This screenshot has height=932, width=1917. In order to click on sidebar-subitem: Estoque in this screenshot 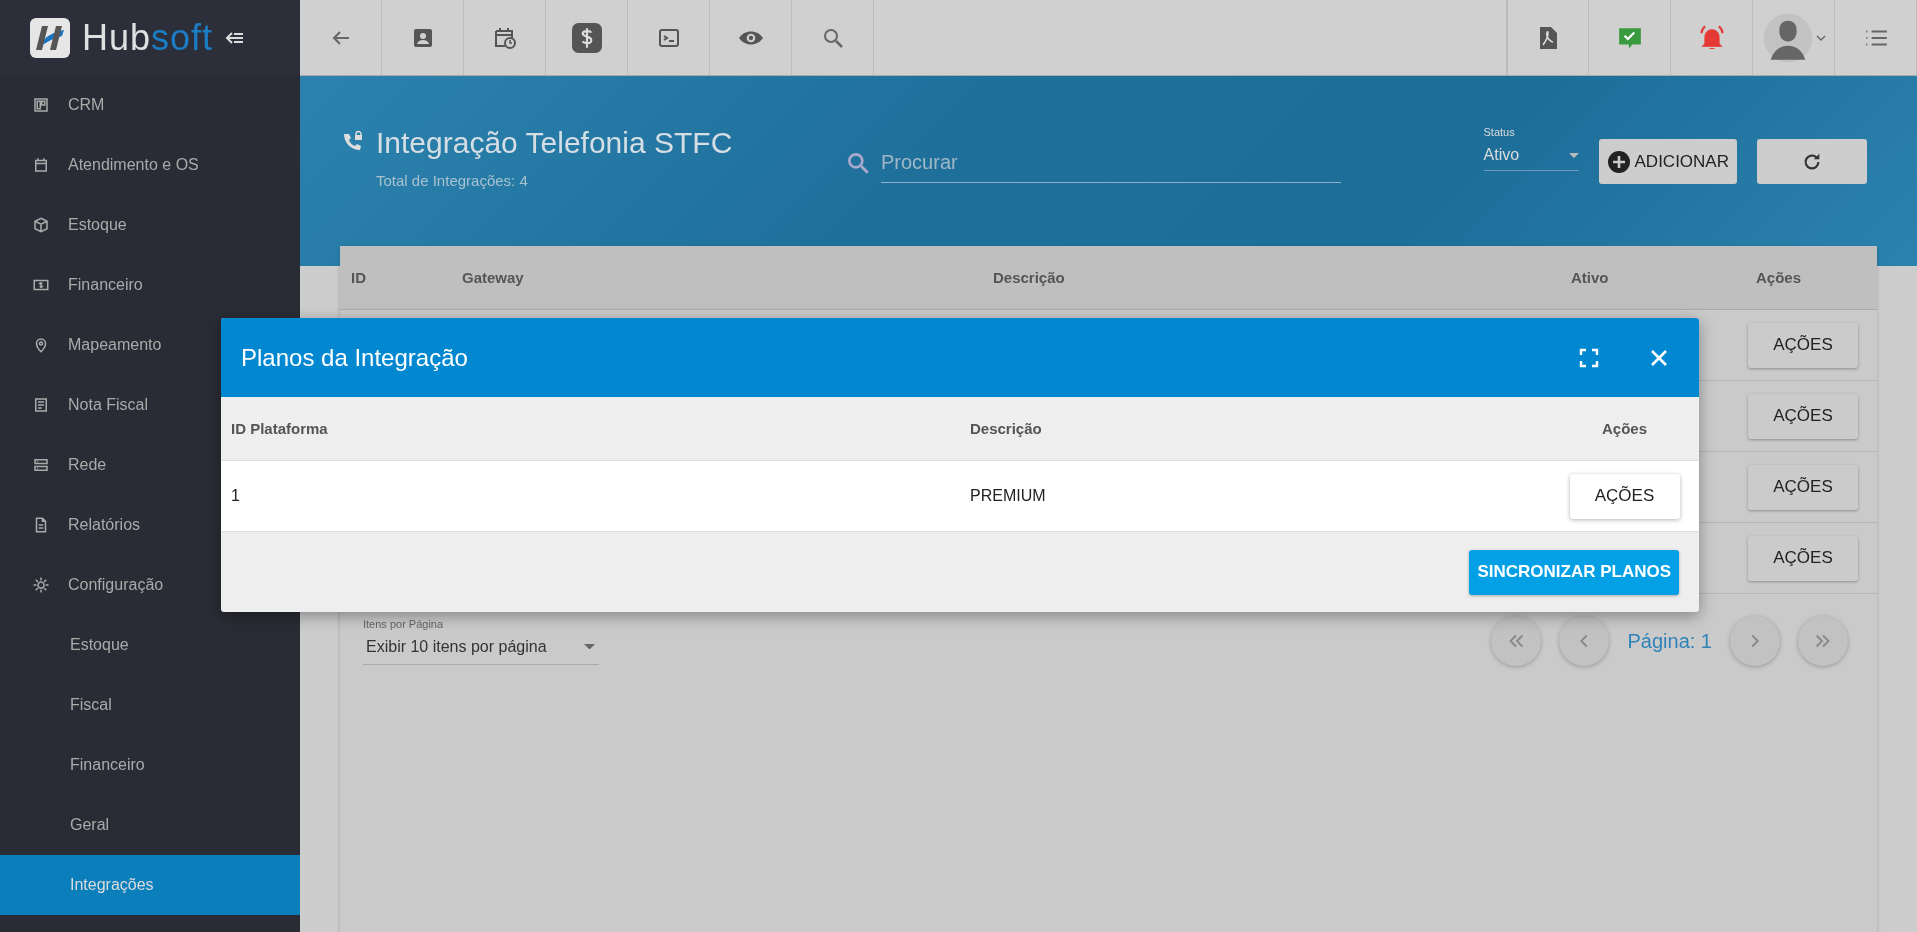, I will do `click(150, 645)`.